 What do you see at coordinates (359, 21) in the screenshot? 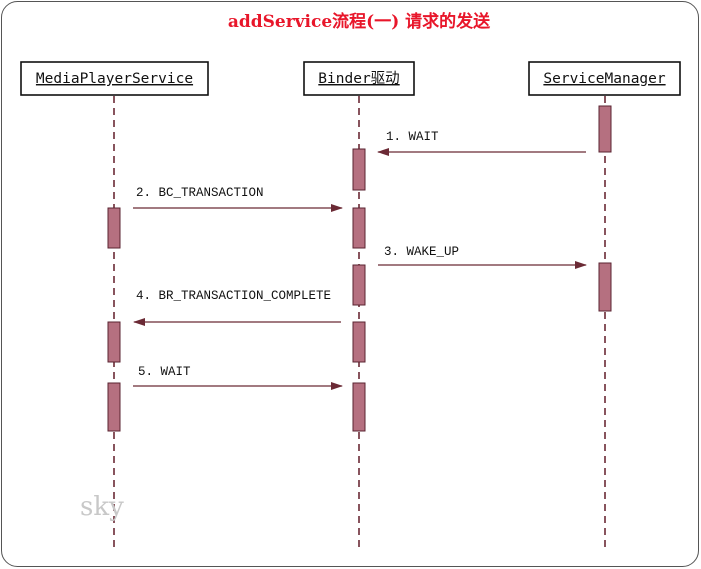
I see `diagram-title: addService流程(一) 请求的发送` at bounding box center [359, 21].